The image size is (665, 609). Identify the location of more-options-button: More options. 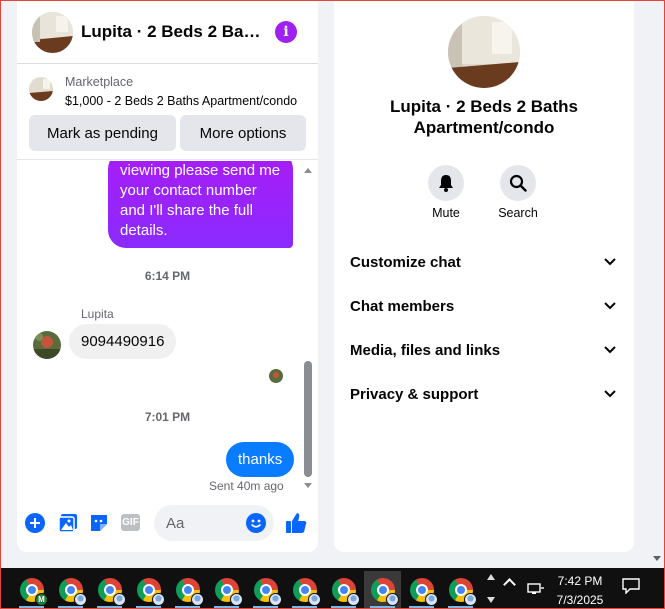
(243, 133).